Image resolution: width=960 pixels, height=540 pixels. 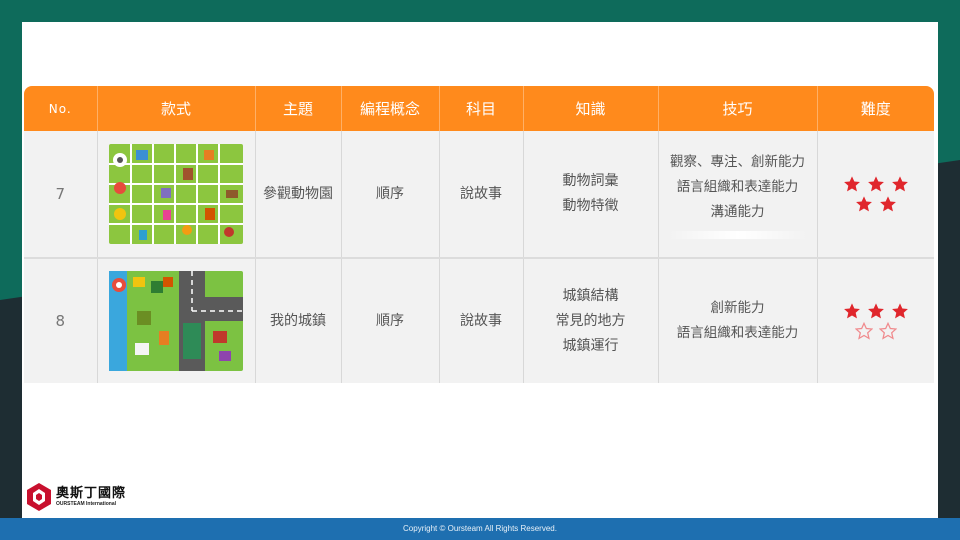 What do you see at coordinates (737, 234) in the screenshot?
I see `highlight-bar` at bounding box center [737, 234].